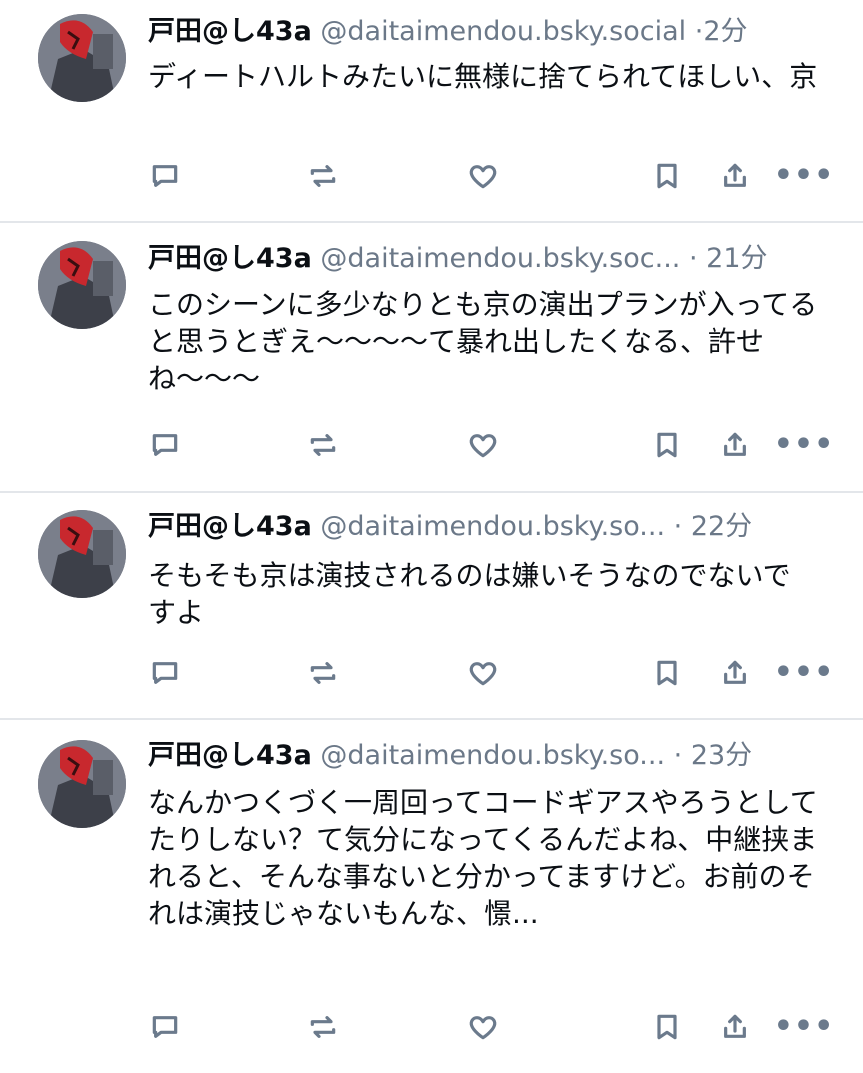  I want to click on author-handle: @daitaimendou.bsky.social, so click(503, 31).